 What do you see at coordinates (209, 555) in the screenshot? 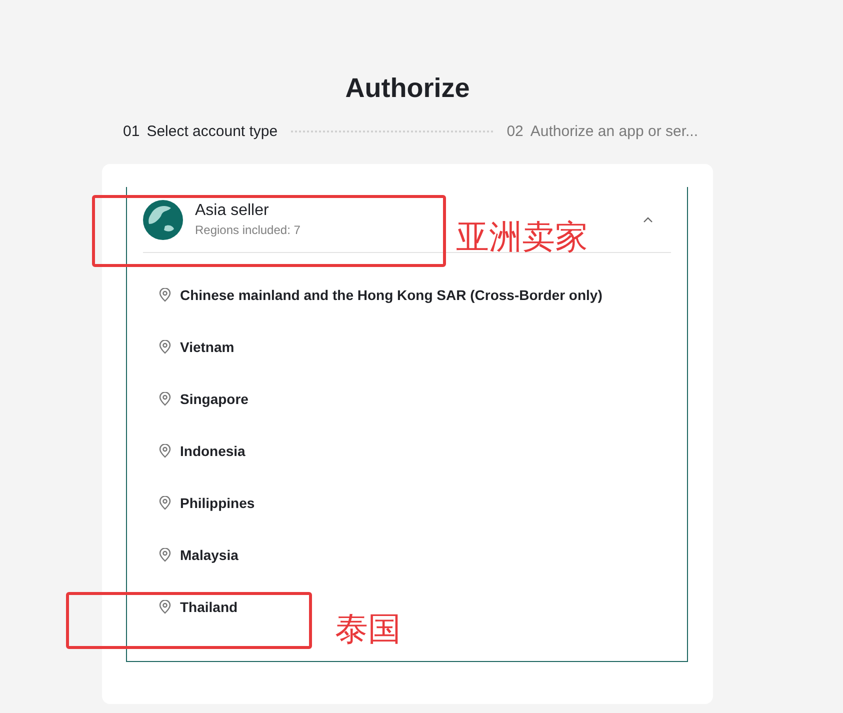
I see `region-name: Malaysia` at bounding box center [209, 555].